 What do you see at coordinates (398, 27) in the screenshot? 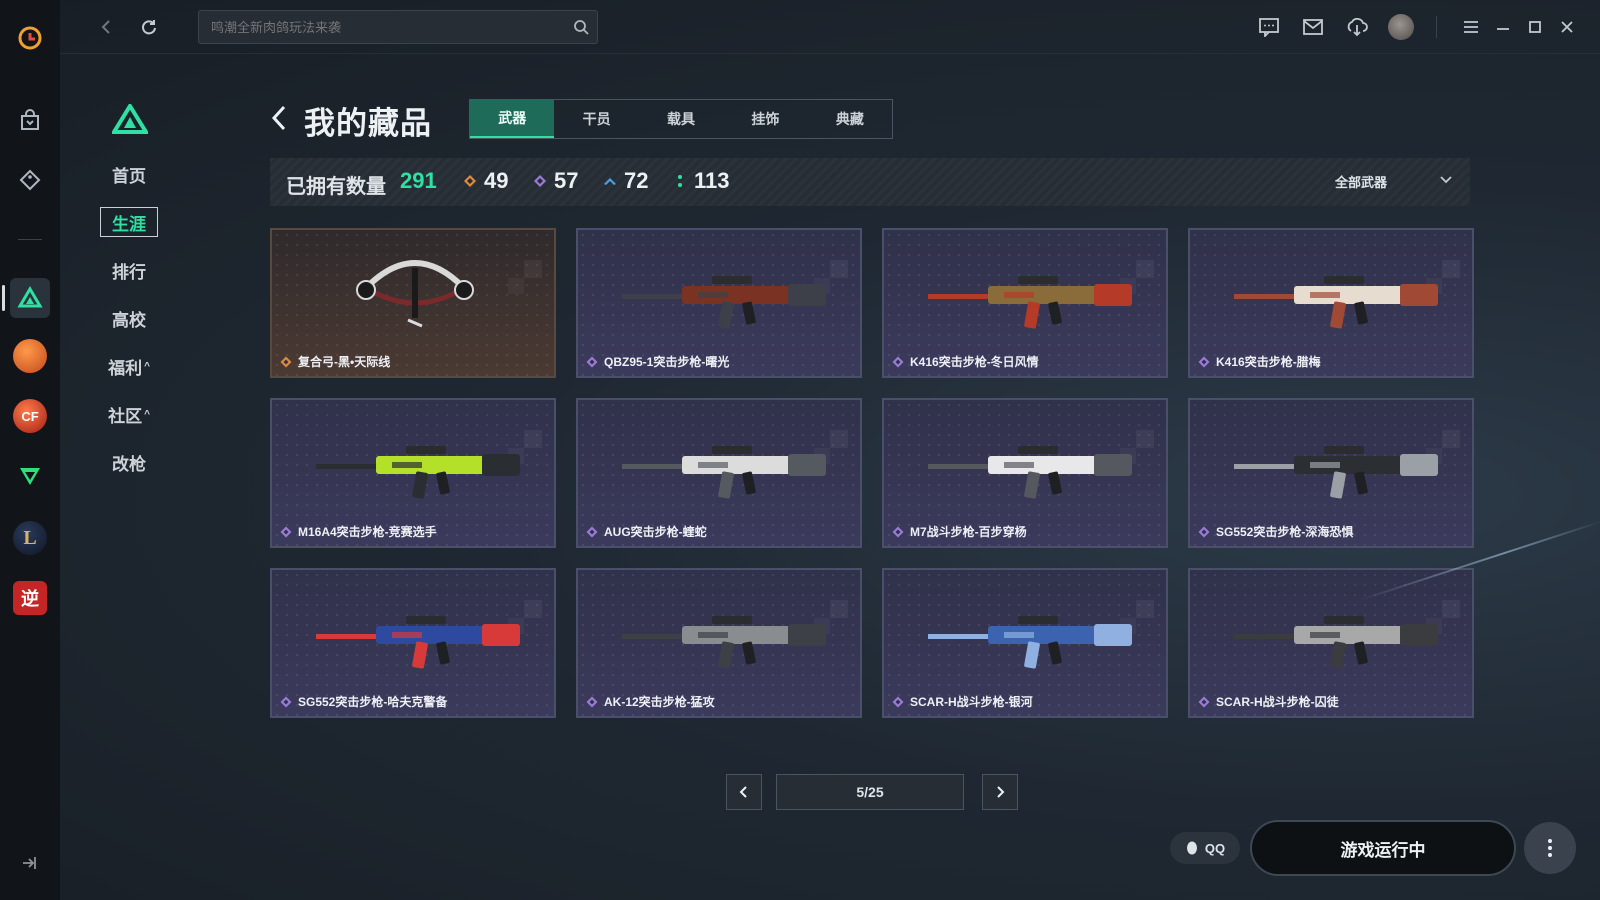
I see `search-input` at bounding box center [398, 27].